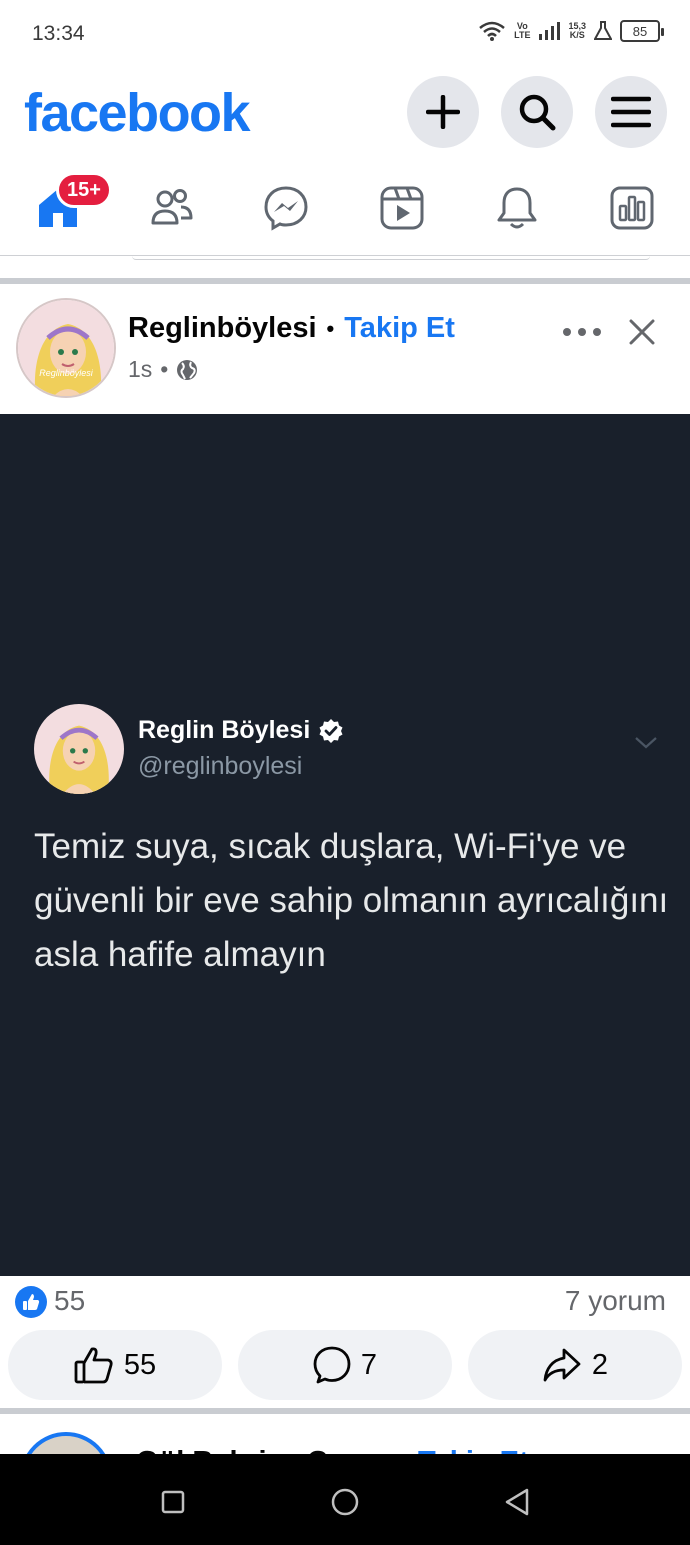 Image resolution: width=690 pixels, height=1545 pixels. I want to click on share-icon, so click(562, 1365).